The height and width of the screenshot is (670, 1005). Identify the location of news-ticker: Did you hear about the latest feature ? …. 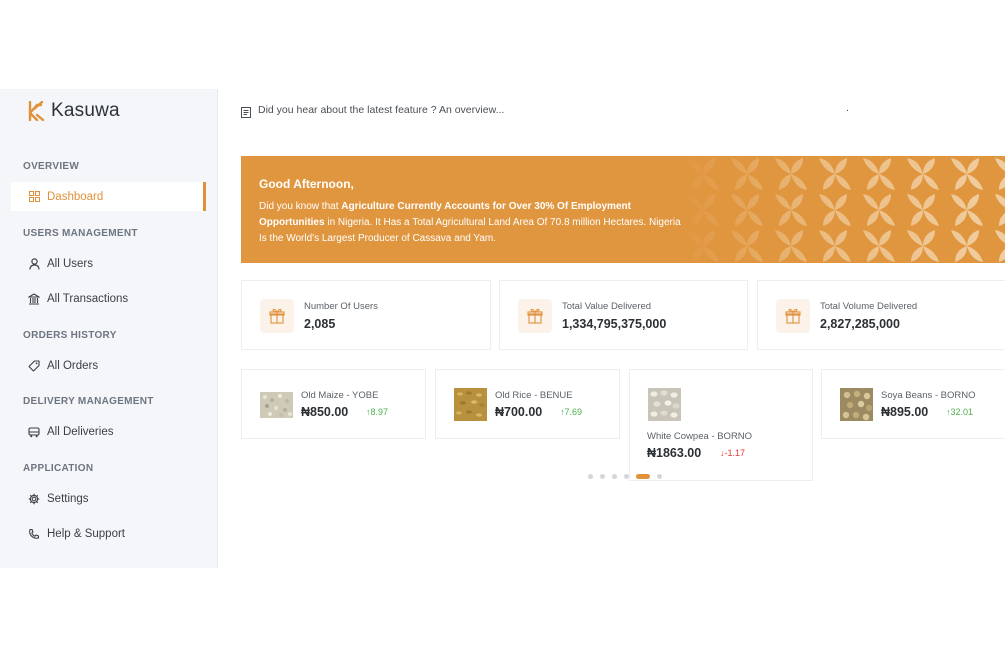
(381, 110).